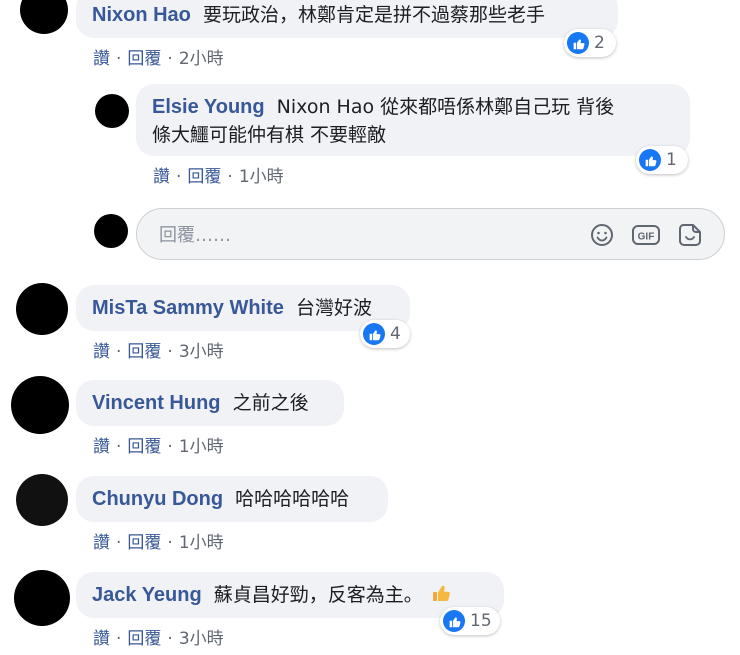 The height and width of the screenshot is (655, 740). What do you see at coordinates (445, 107) in the screenshot?
I see `comment-text-line1: Nixon Hao 從來都唔係林鄭自己玩 背後` at bounding box center [445, 107].